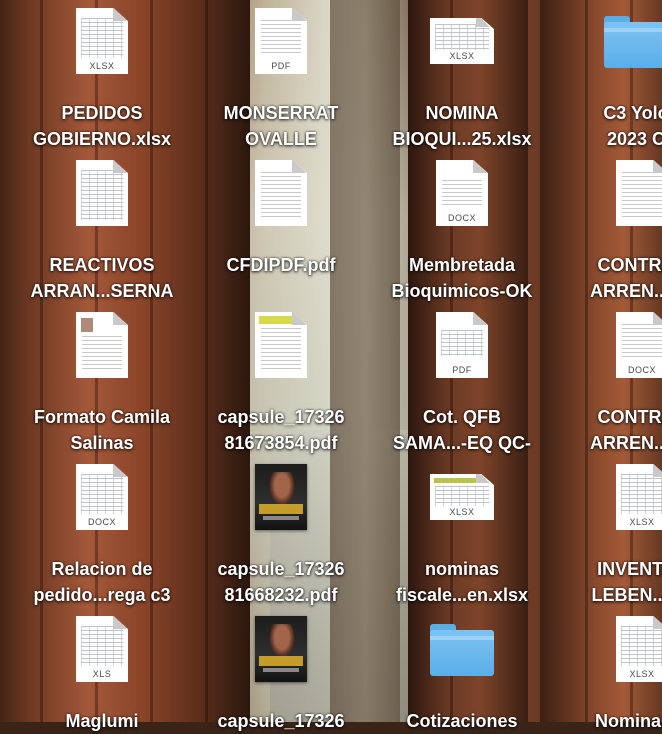 The height and width of the screenshot is (734, 662). I want to click on file-name-label: Nomina L, so click(627, 721).